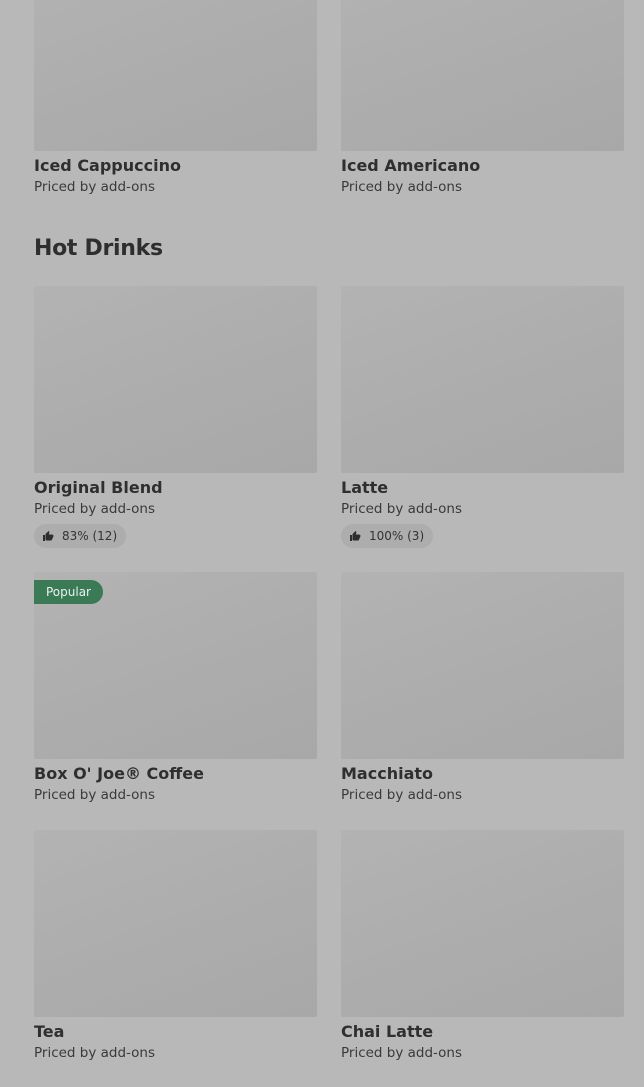 The image size is (644, 1087). I want to click on item-name: Latte, so click(365, 487).